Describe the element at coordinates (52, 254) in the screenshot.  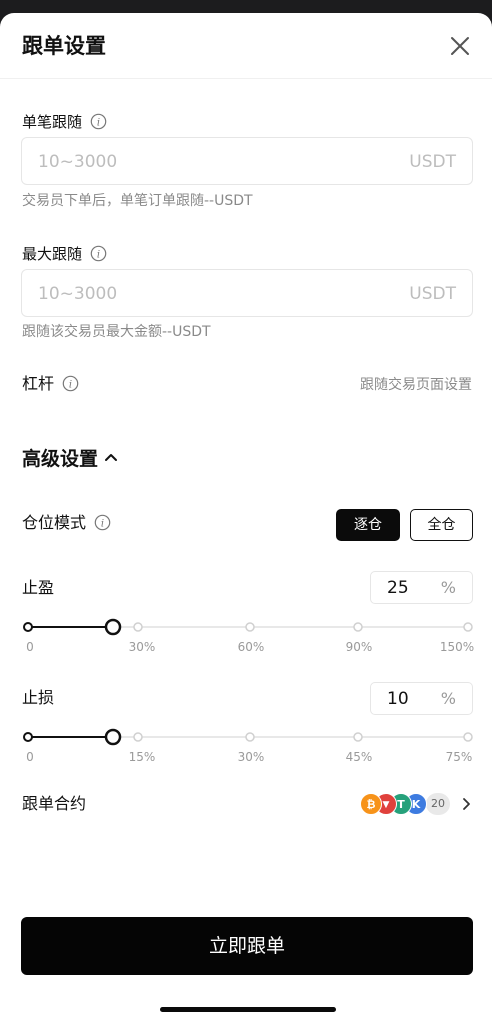
I see `max-follow-label-text: 最大跟随` at that location.